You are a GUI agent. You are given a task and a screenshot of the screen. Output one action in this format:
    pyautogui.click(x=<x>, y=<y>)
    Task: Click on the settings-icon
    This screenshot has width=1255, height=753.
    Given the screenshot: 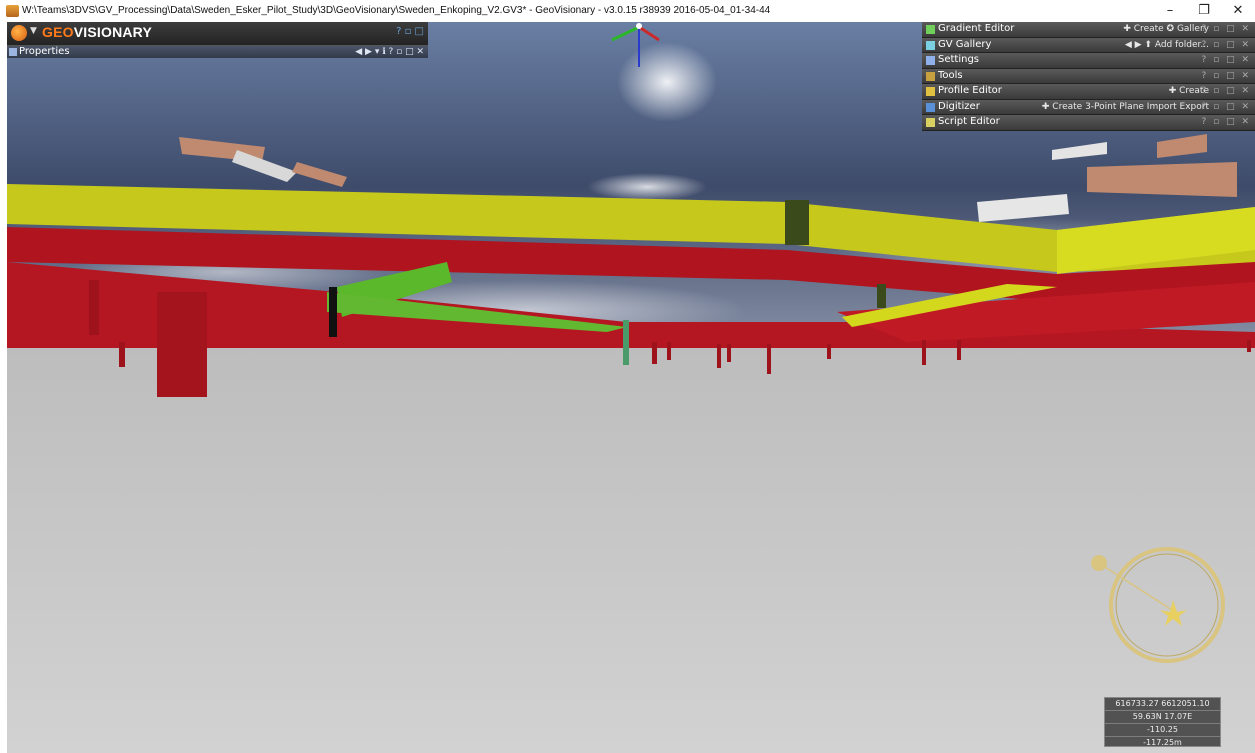 What is the action you would take?
    pyautogui.click(x=930, y=60)
    